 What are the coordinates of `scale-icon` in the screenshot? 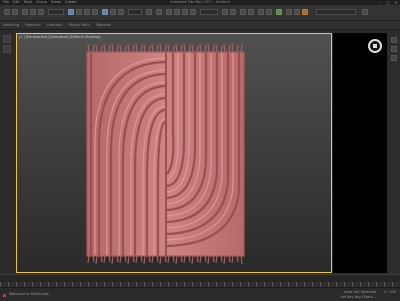 It's located at (121, 12).